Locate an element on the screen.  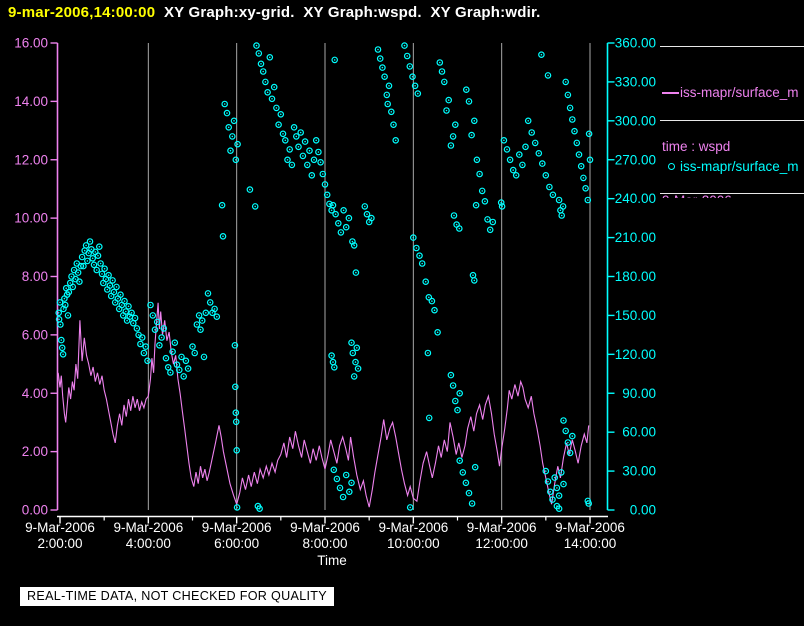
svg-text: 10.00 is located at coordinates (31, 218).